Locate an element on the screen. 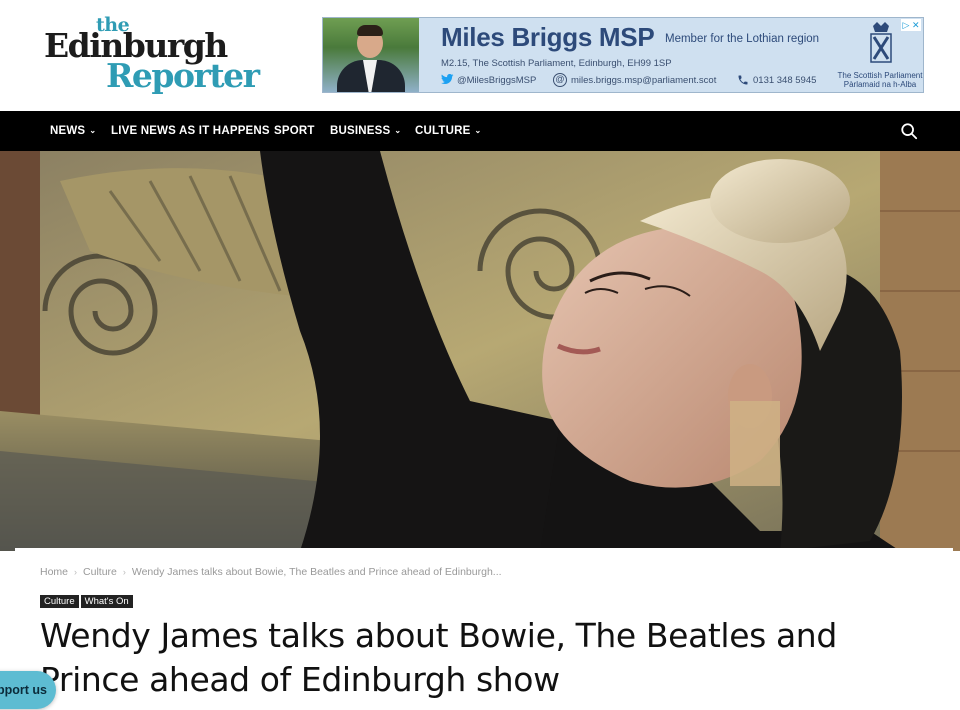 This screenshot has height=710, width=960. category-tags: Culture What's On is located at coordinates (87, 600).